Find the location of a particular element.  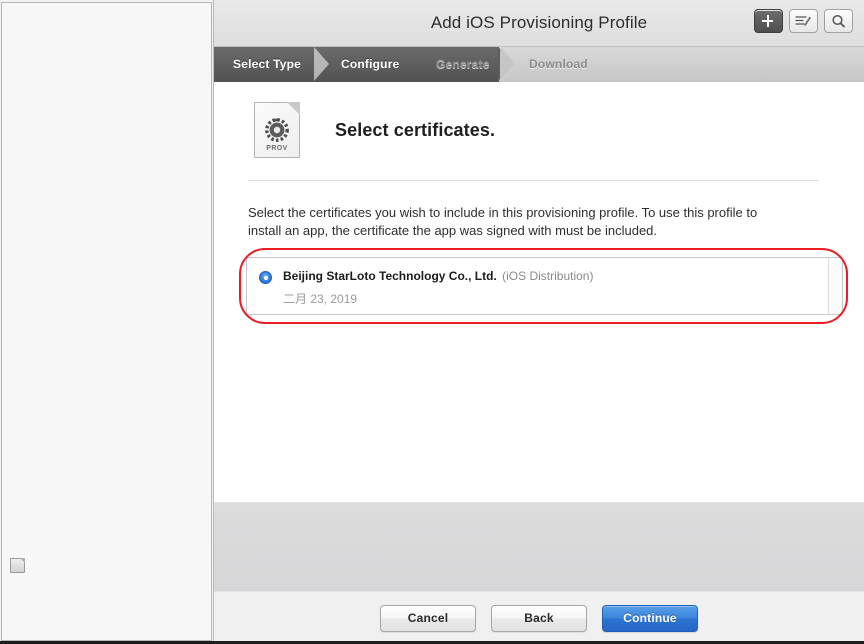

page-header: PROV Select certificates. is located at coordinates (539, 120).